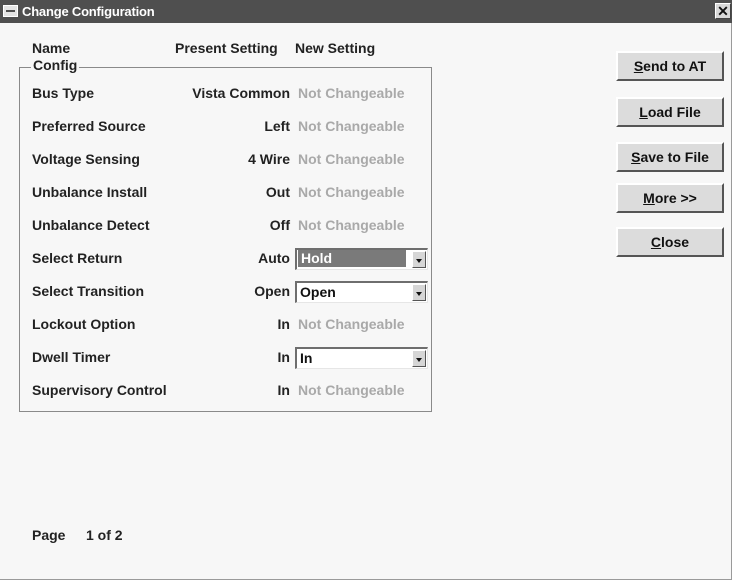  Describe the element at coordinates (89, 126) in the screenshot. I see `row-name: Preferred Source` at that location.